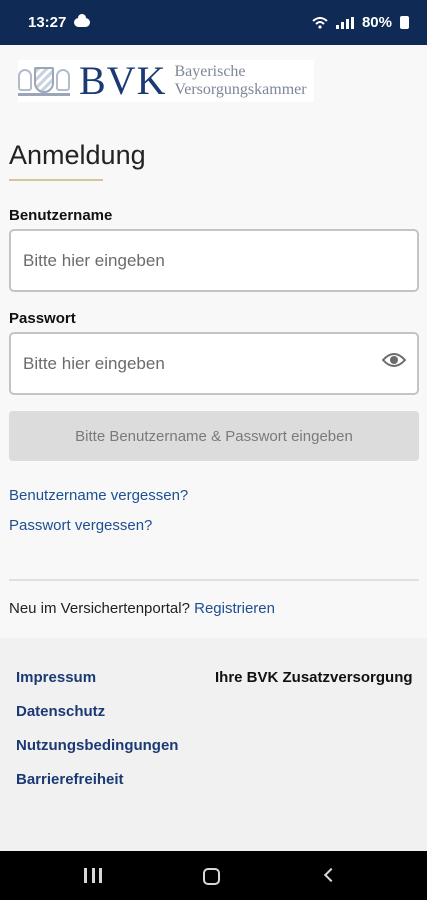  Describe the element at coordinates (360, 22) in the screenshot. I see `status-right: 80%` at that location.